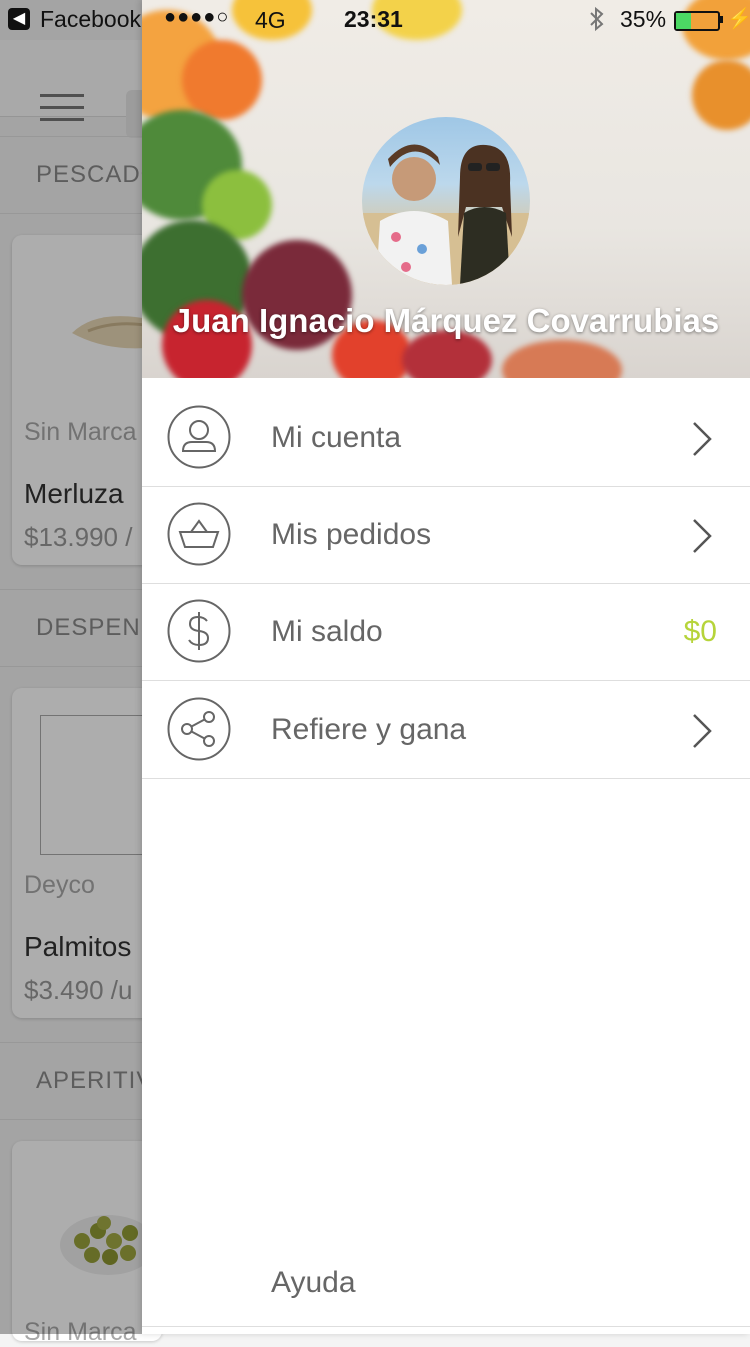 This screenshot has width=750, height=1347. I want to click on dollar-icon, so click(199, 631).